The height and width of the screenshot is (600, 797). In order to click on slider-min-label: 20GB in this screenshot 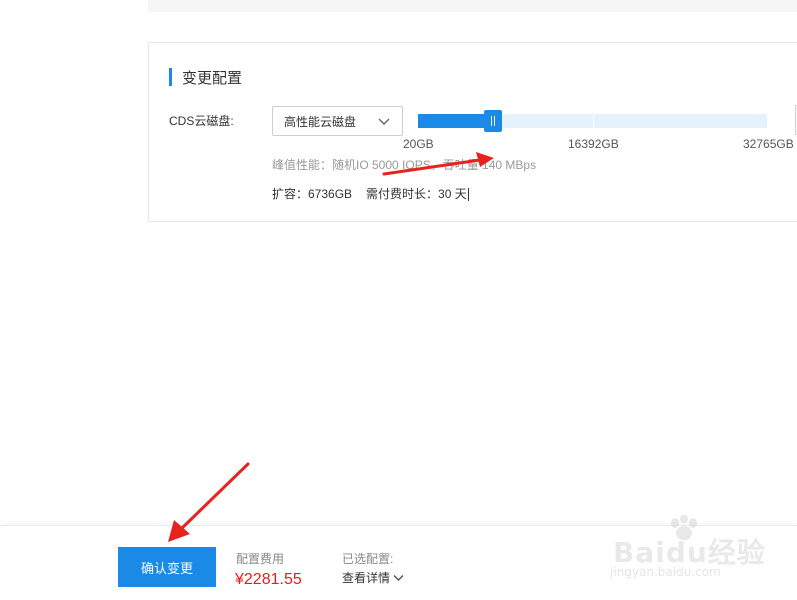, I will do `click(418, 144)`.